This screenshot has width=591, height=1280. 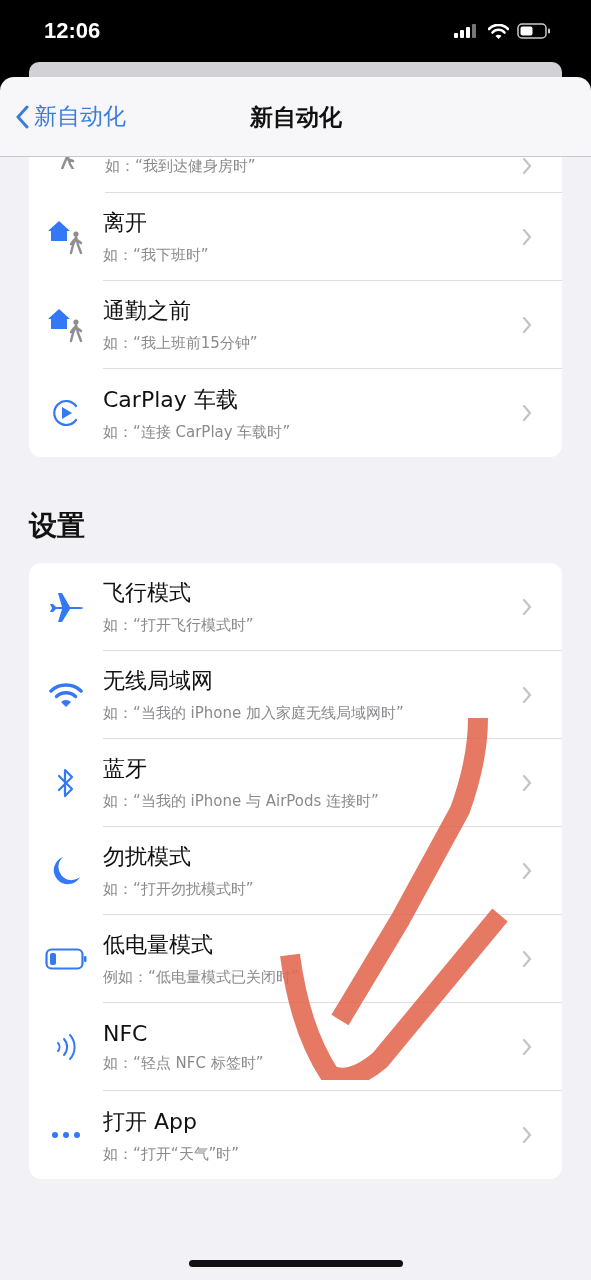 What do you see at coordinates (254, 713) in the screenshot?
I see `row-subtitle: 如：“当我的 iPhone 加入家庭无线局域网时”` at bounding box center [254, 713].